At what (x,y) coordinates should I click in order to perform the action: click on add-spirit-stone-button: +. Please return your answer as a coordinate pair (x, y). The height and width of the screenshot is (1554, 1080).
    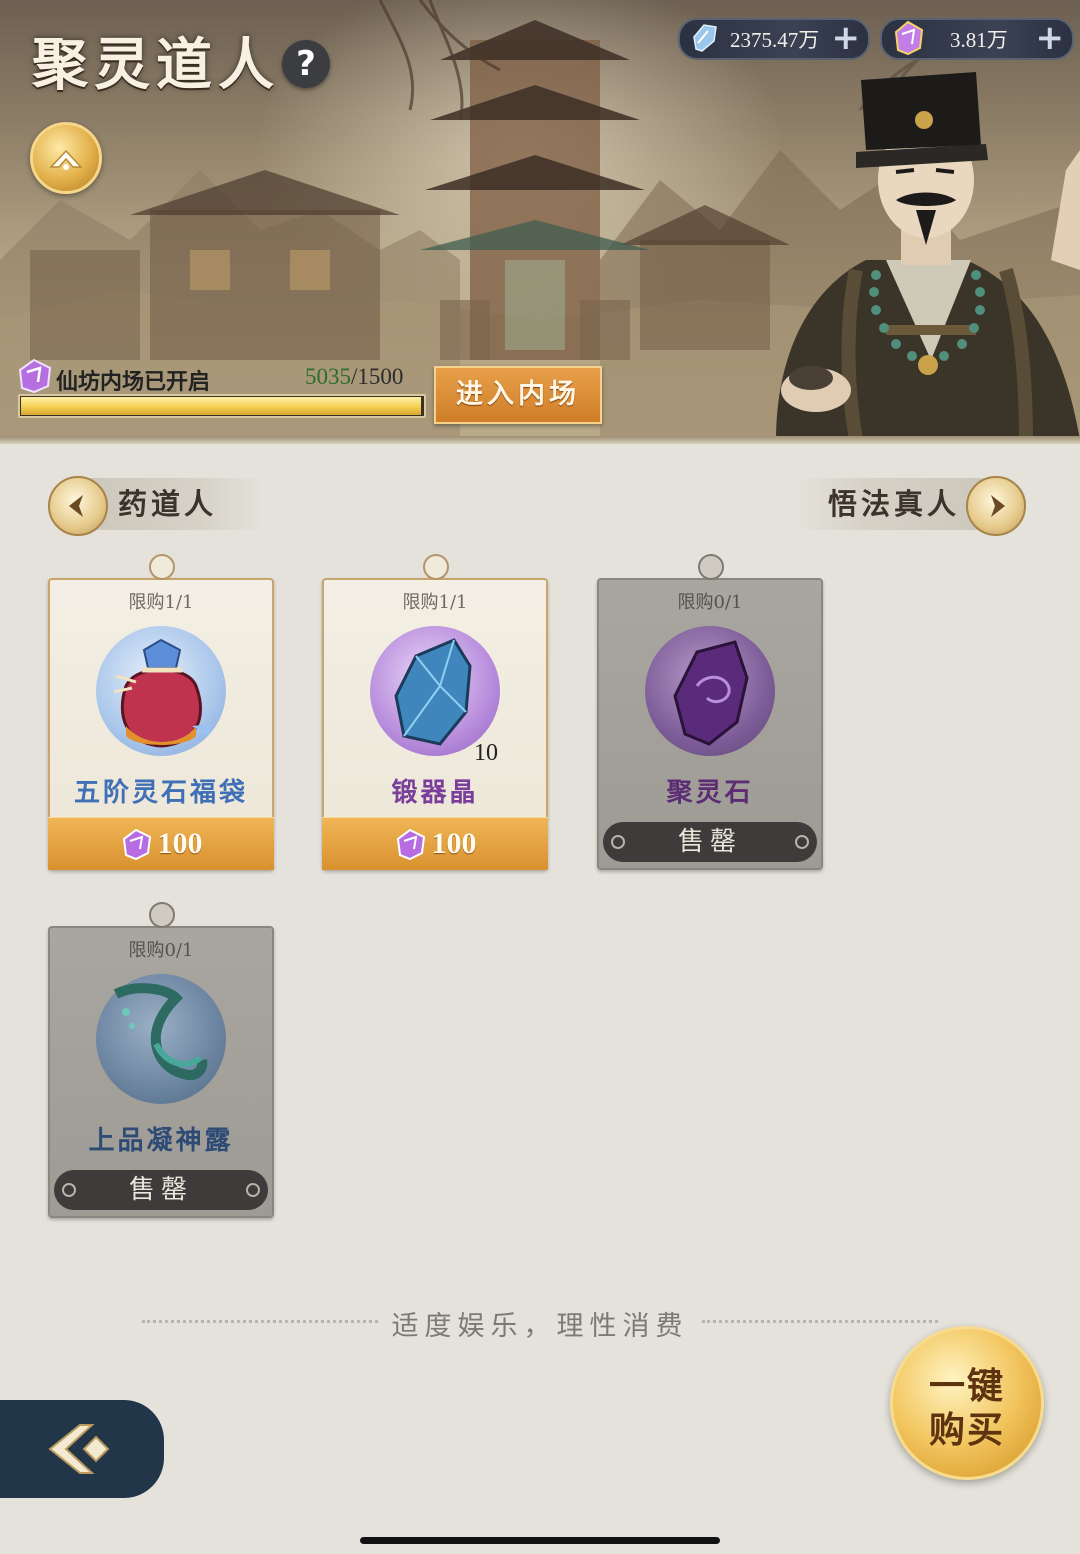
    Looking at the image, I should click on (846, 38).